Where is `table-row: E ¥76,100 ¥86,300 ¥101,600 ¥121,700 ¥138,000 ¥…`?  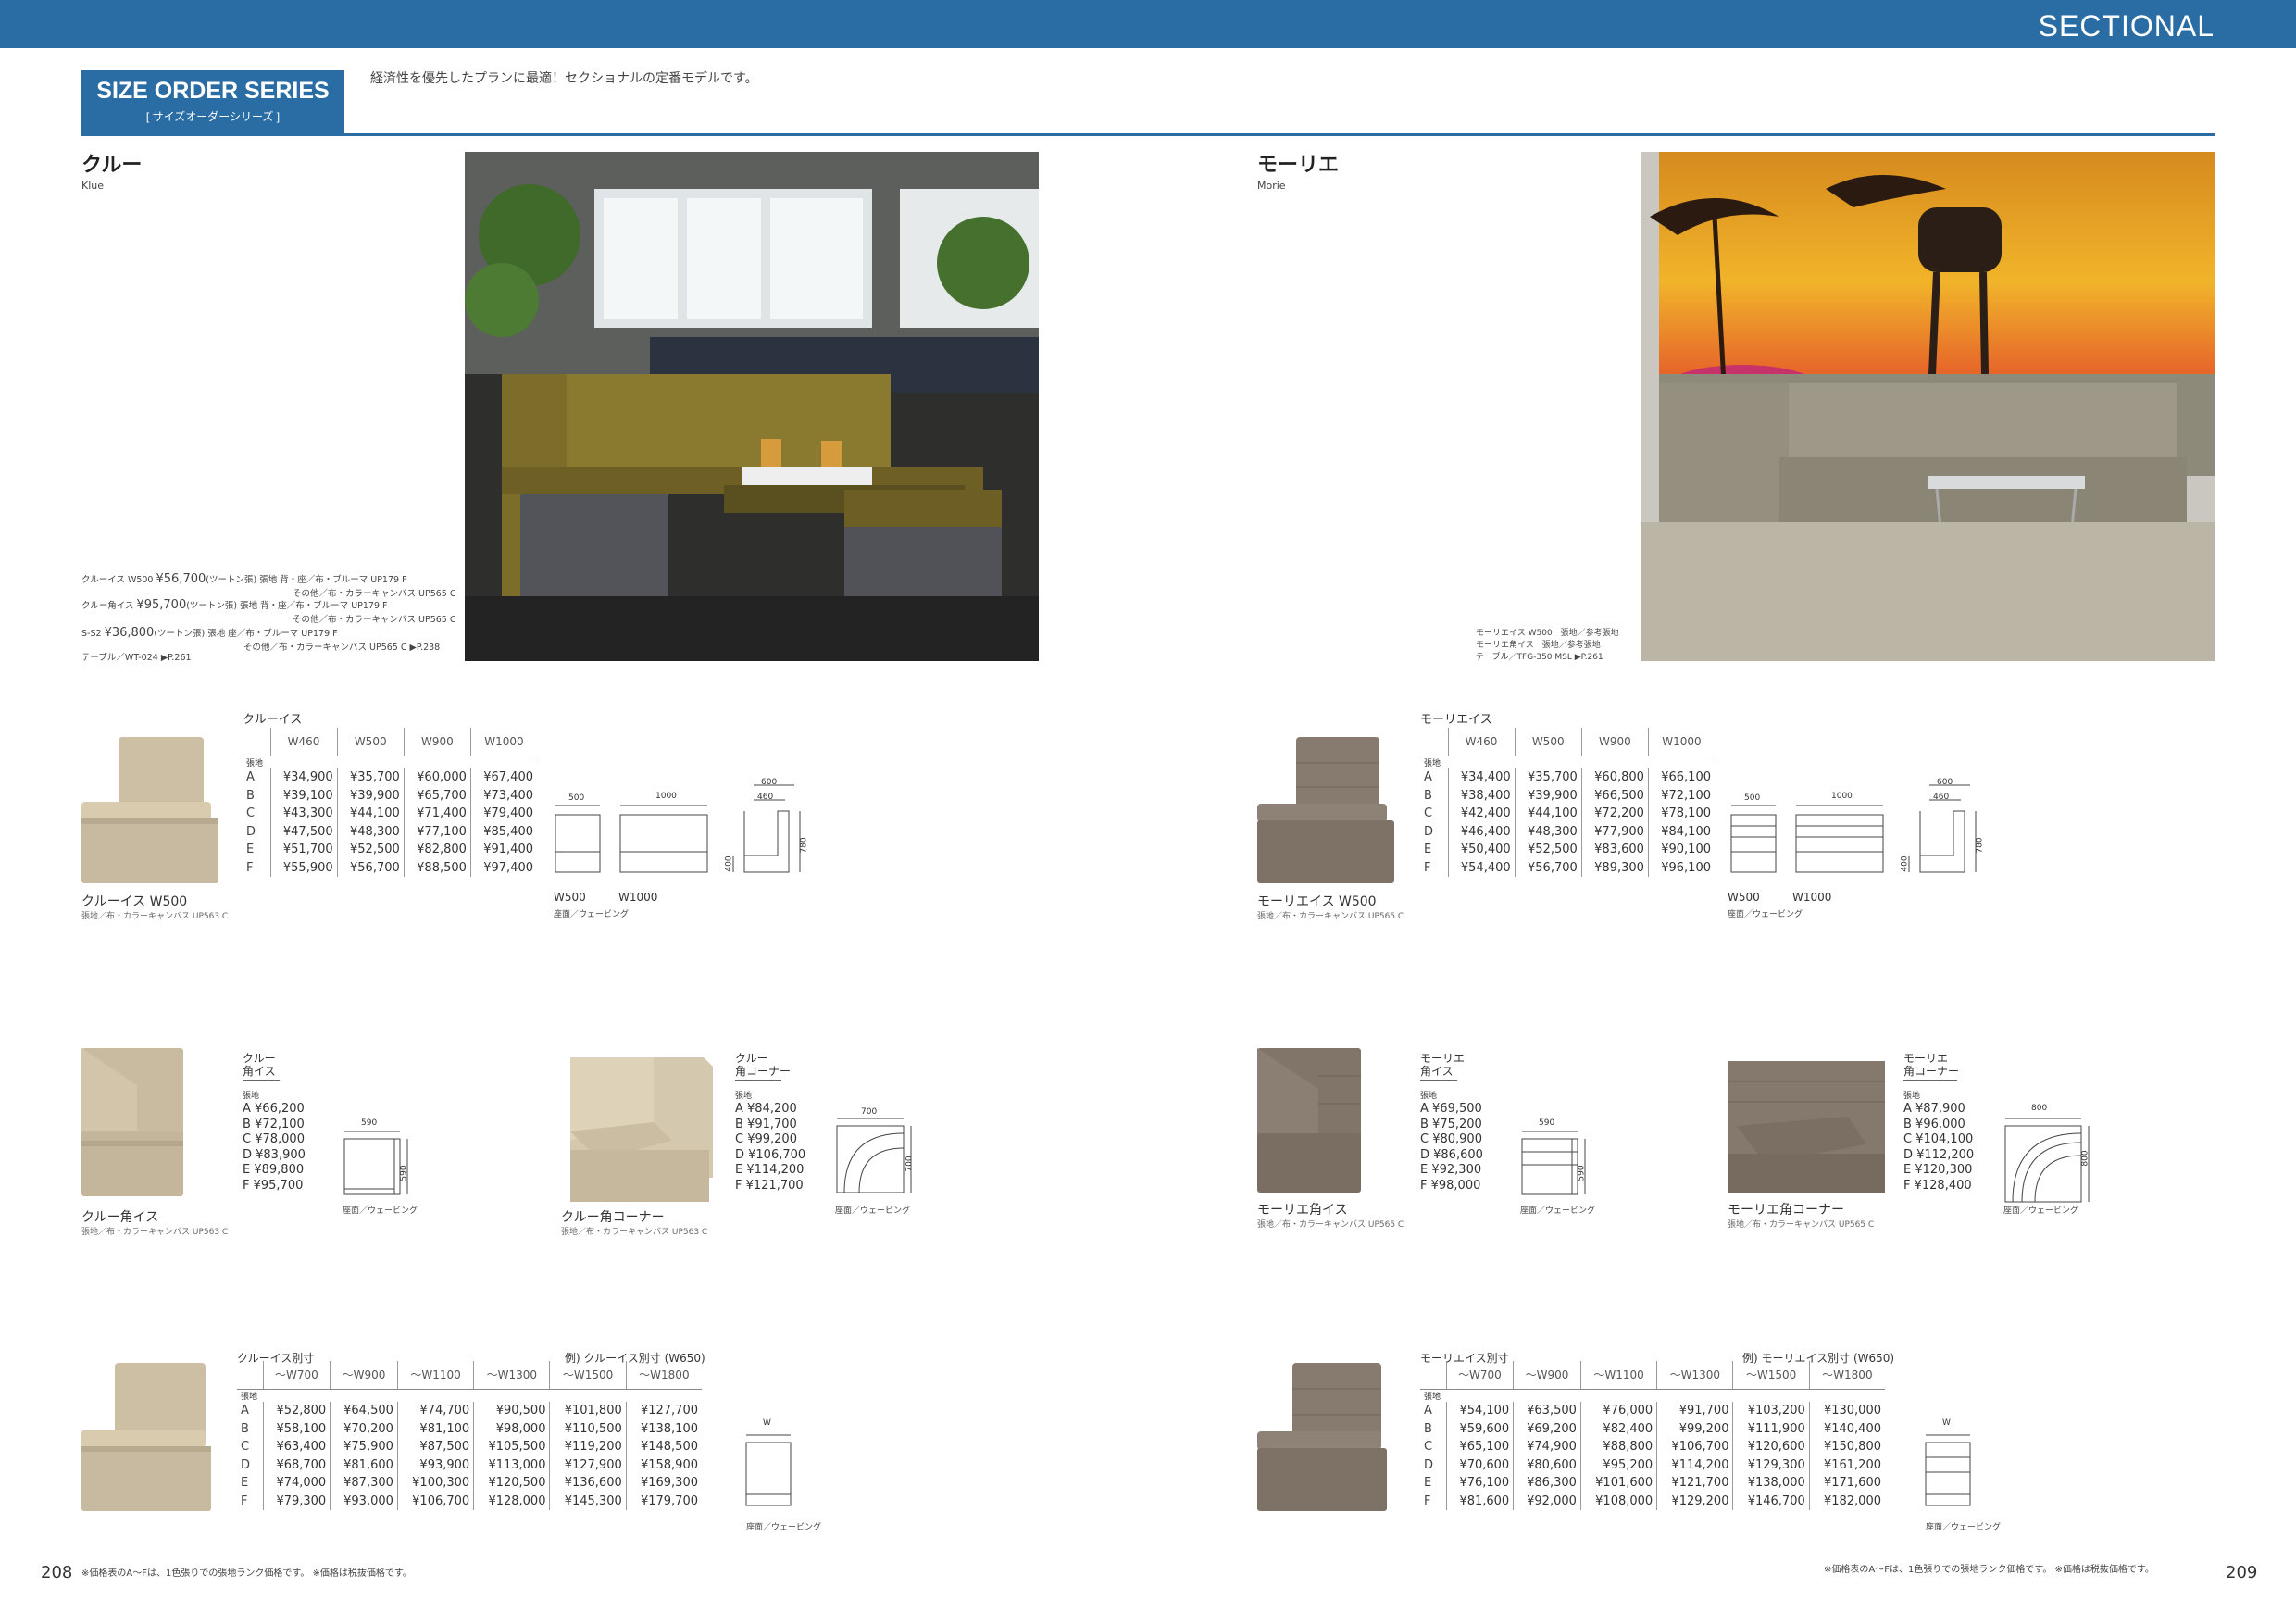
table-row: E ¥76,100 ¥86,300 ¥101,600 ¥121,700 ¥138,000 ¥… is located at coordinates (1652, 1483).